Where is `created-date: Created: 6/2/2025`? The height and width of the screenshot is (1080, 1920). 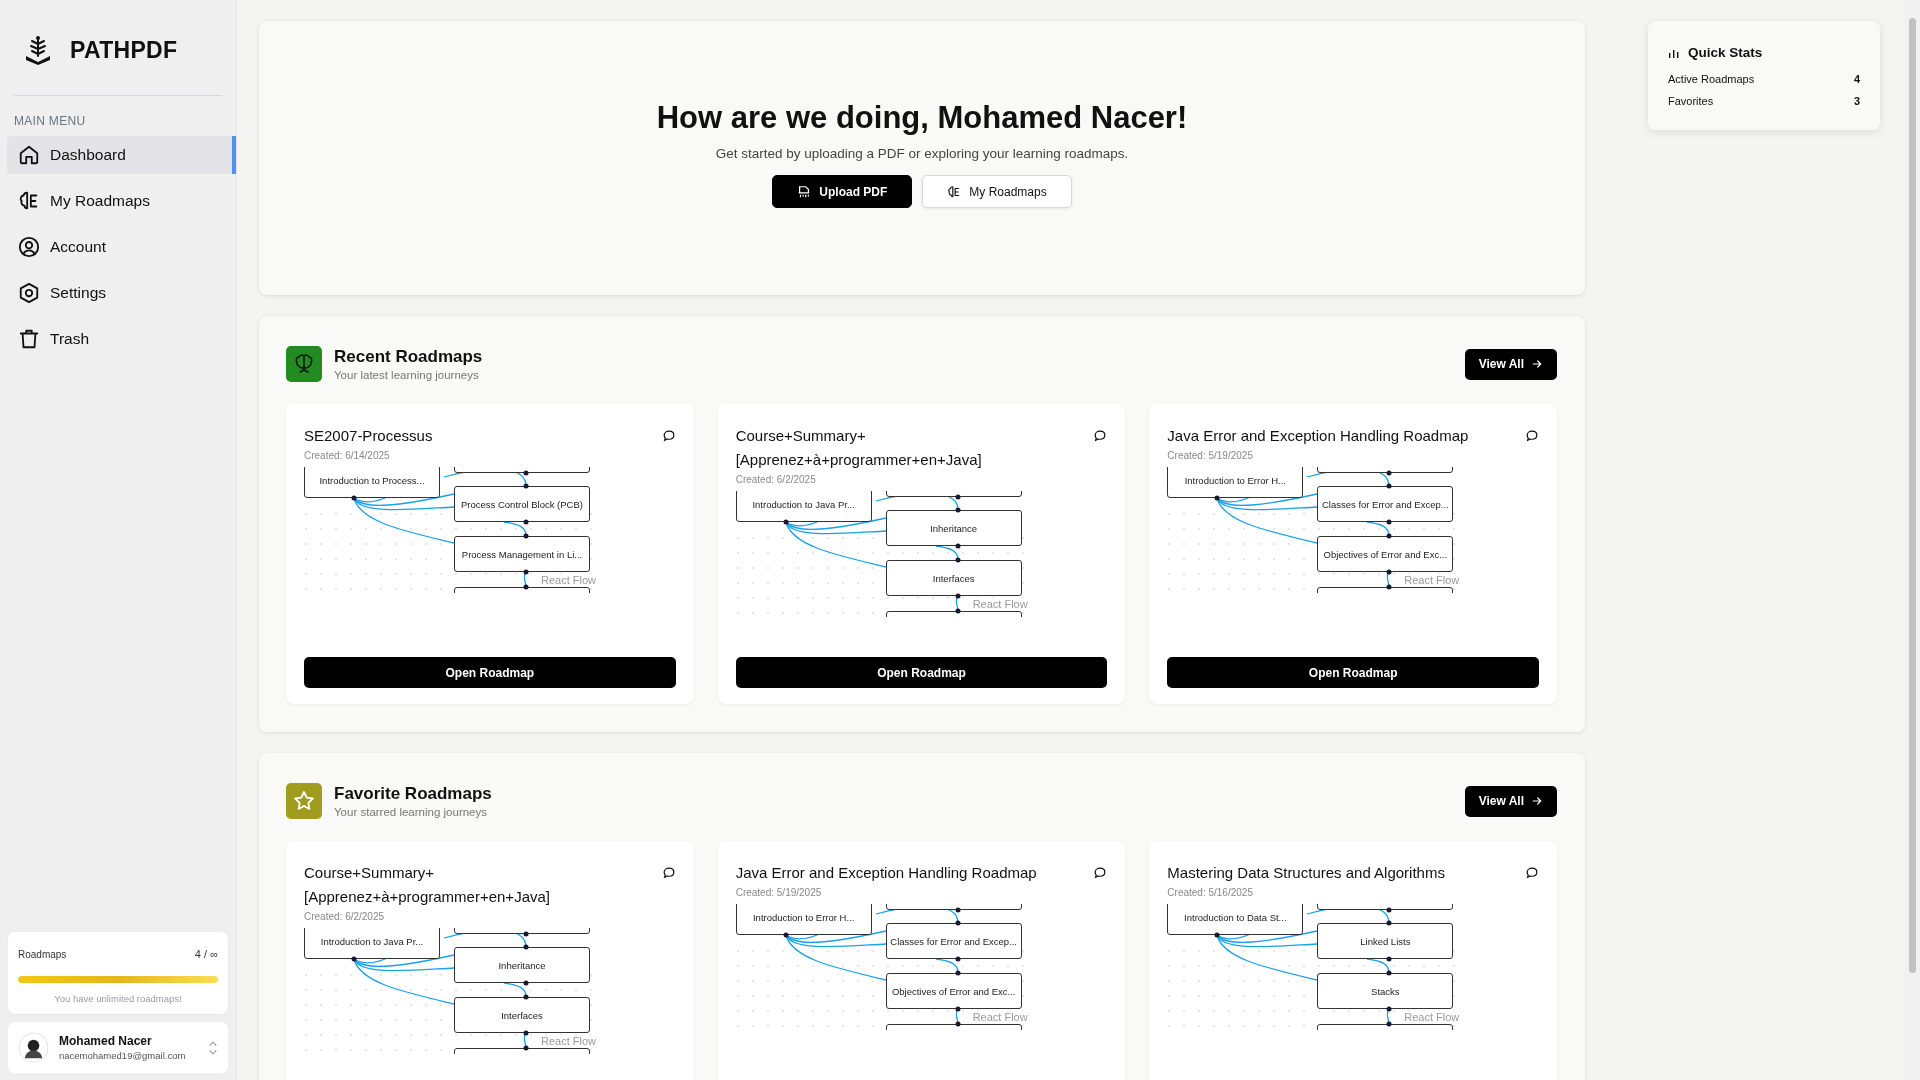 created-date: Created: 6/2/2025 is located at coordinates (776, 479).